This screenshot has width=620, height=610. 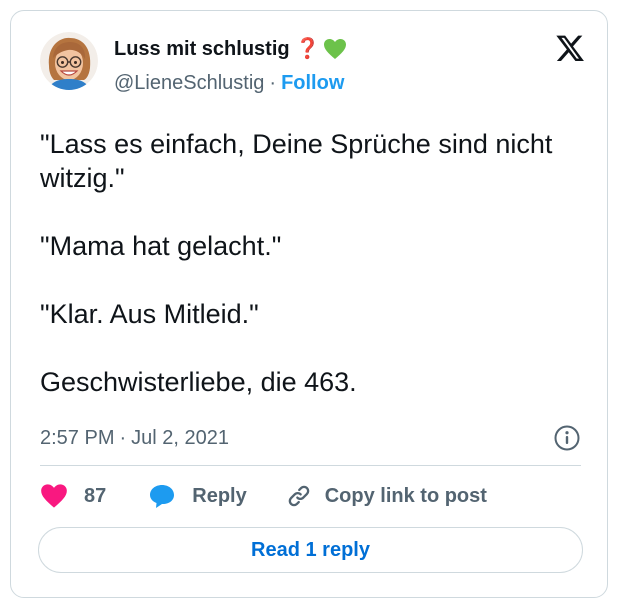 What do you see at coordinates (567, 438) in the screenshot?
I see `info-icon` at bounding box center [567, 438].